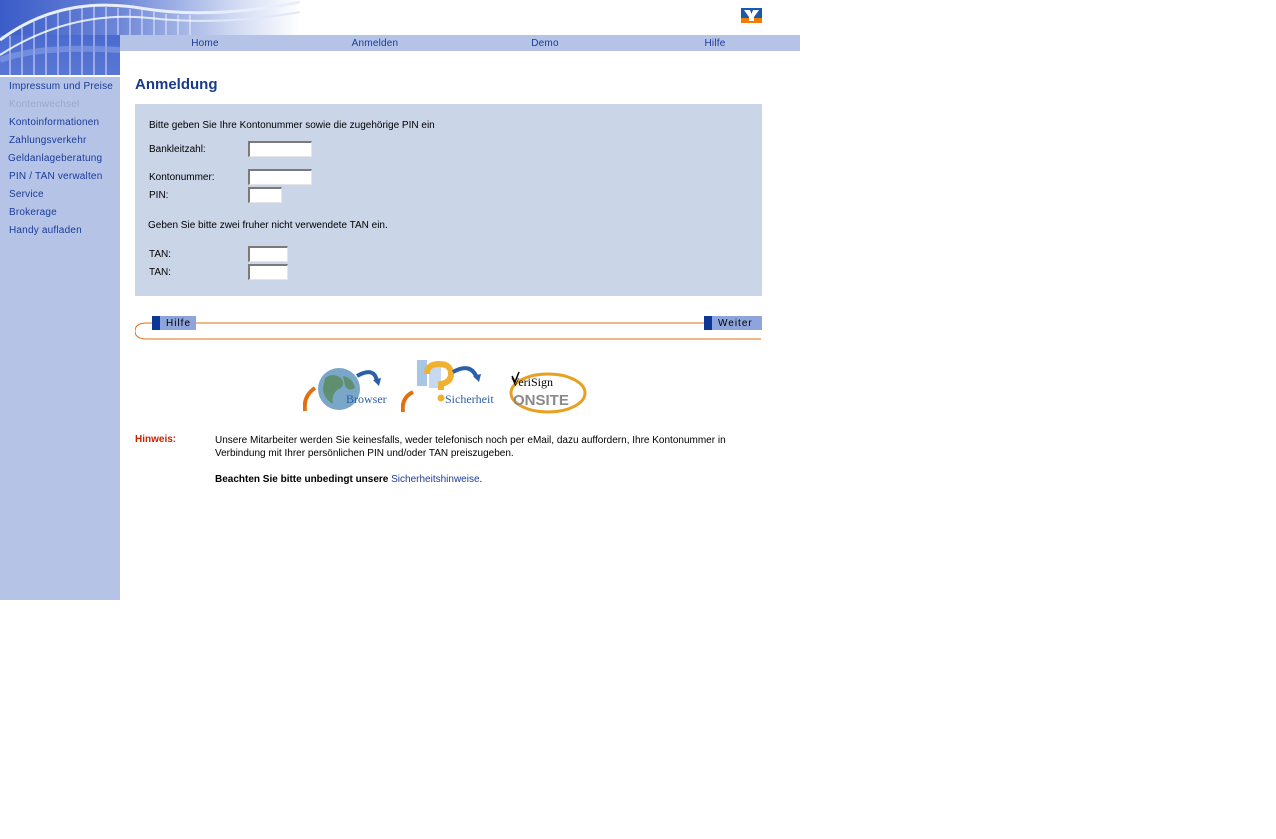 This screenshot has width=1276, height=839. What do you see at coordinates (349, 386) in the screenshot?
I see `browser-badge: Browser` at bounding box center [349, 386].